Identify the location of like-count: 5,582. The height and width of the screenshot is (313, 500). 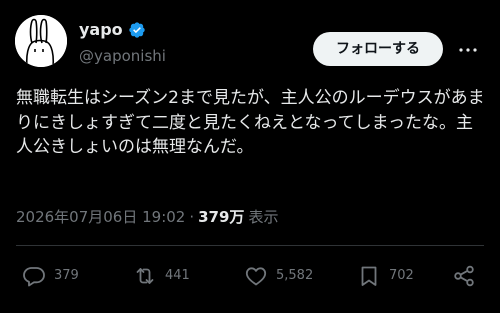
(295, 275).